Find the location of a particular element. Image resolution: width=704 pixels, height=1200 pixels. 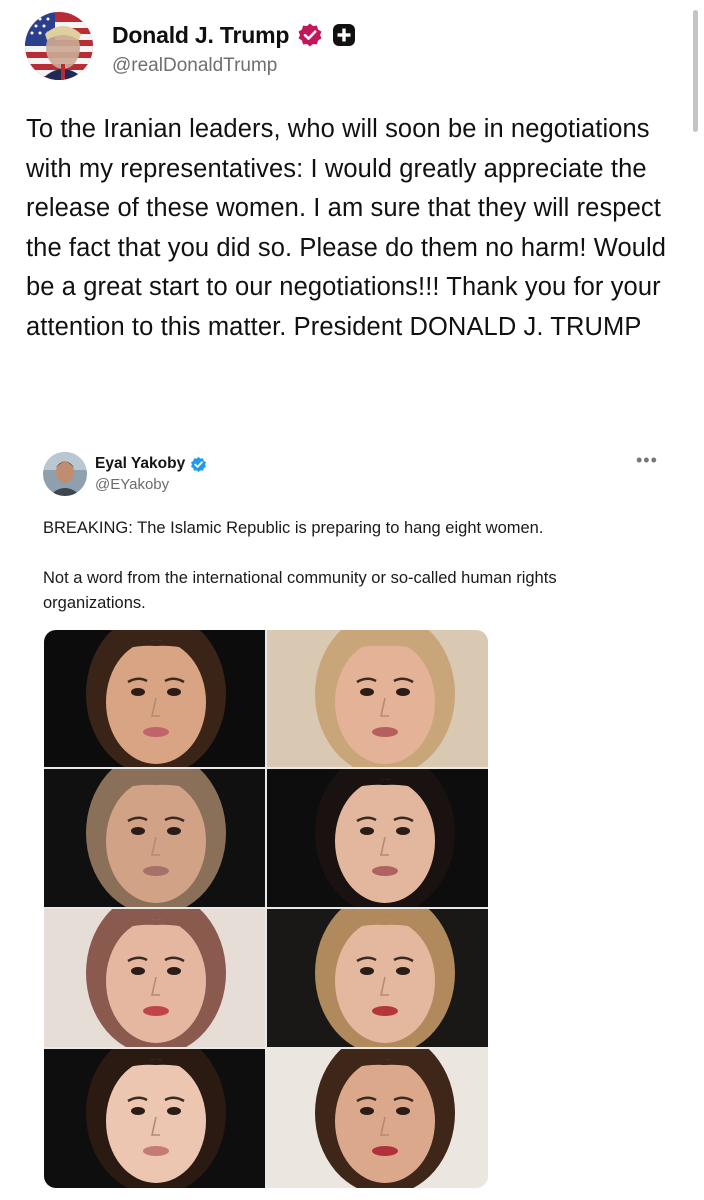

author-handle: @realDonaldTrump is located at coordinates (194, 66).